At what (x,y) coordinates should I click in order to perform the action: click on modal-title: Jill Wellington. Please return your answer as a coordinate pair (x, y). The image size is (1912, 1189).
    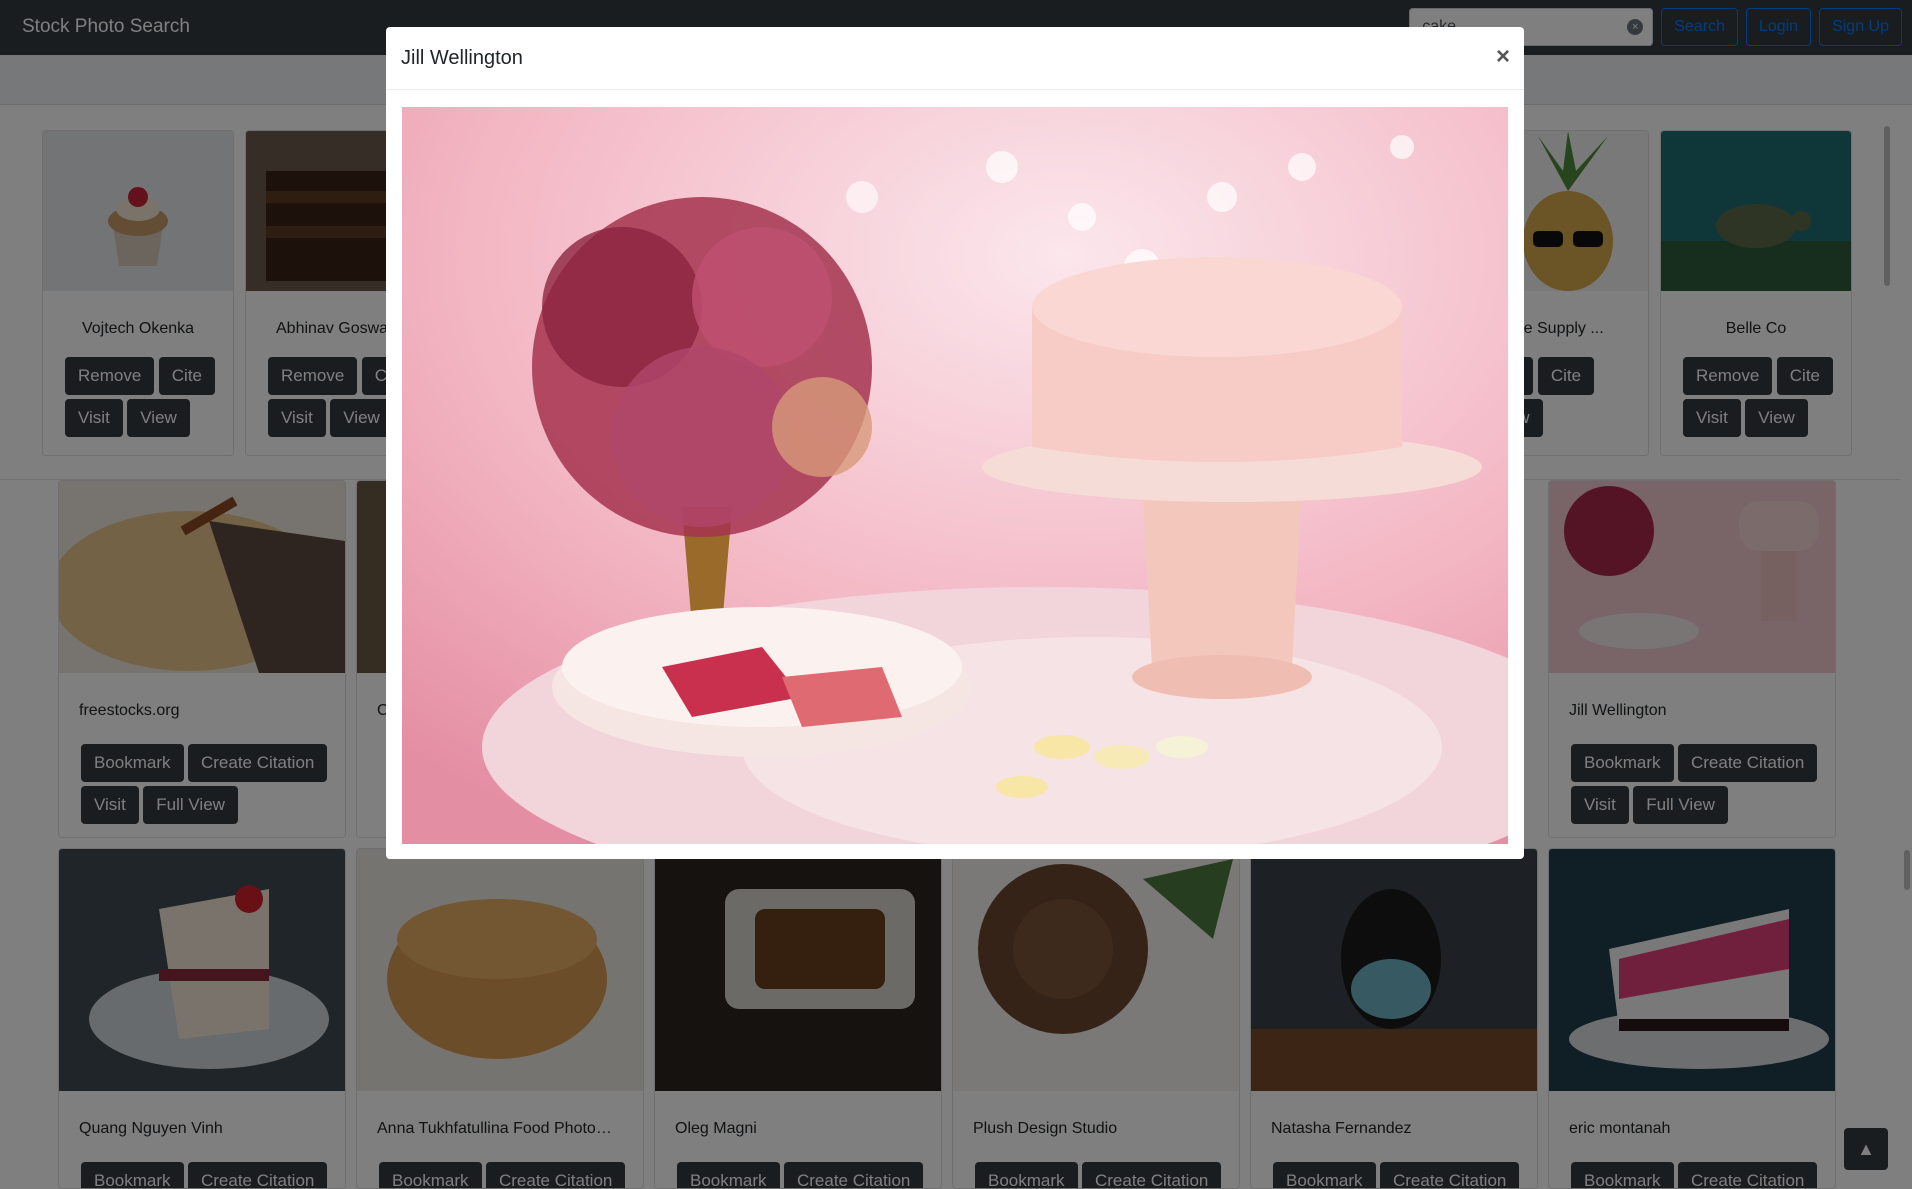
    Looking at the image, I should click on (462, 58).